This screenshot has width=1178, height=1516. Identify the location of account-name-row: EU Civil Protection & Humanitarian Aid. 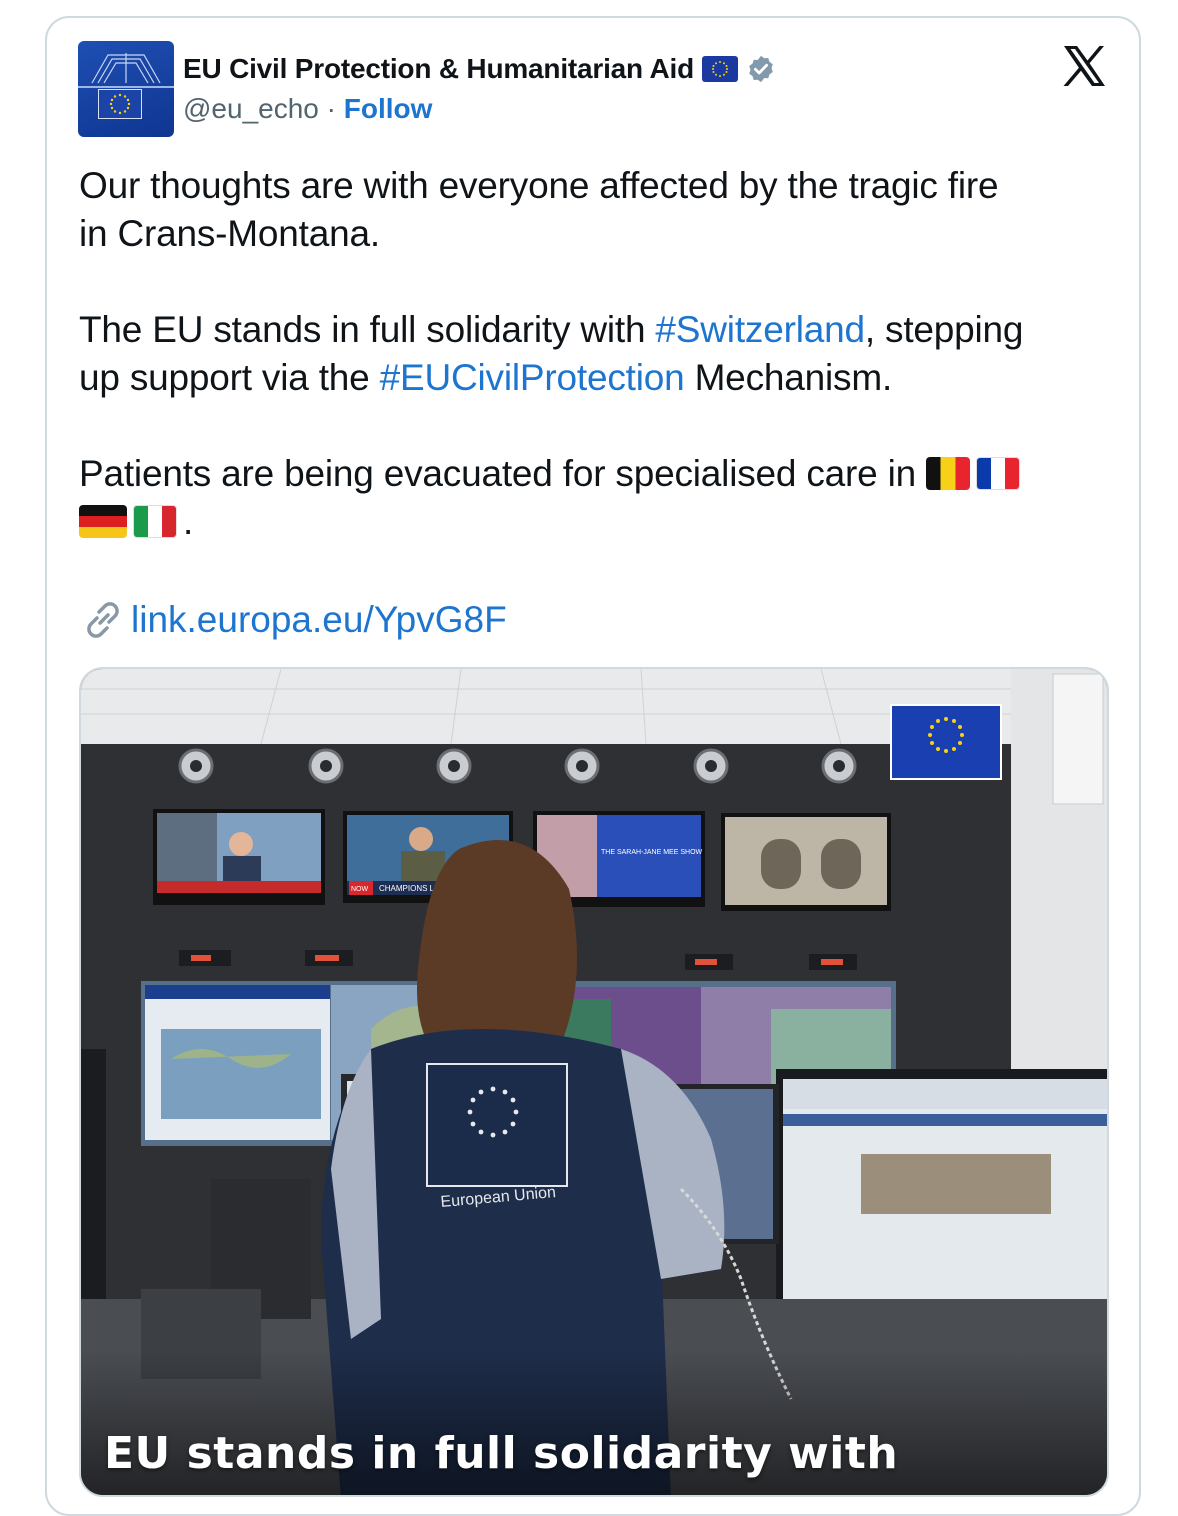
(479, 69).